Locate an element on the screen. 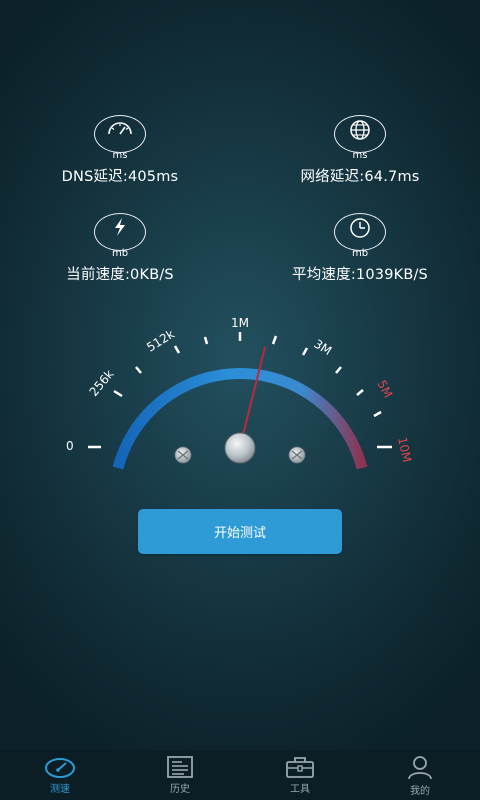  start-test-button: 开始测试 is located at coordinates (240, 531).